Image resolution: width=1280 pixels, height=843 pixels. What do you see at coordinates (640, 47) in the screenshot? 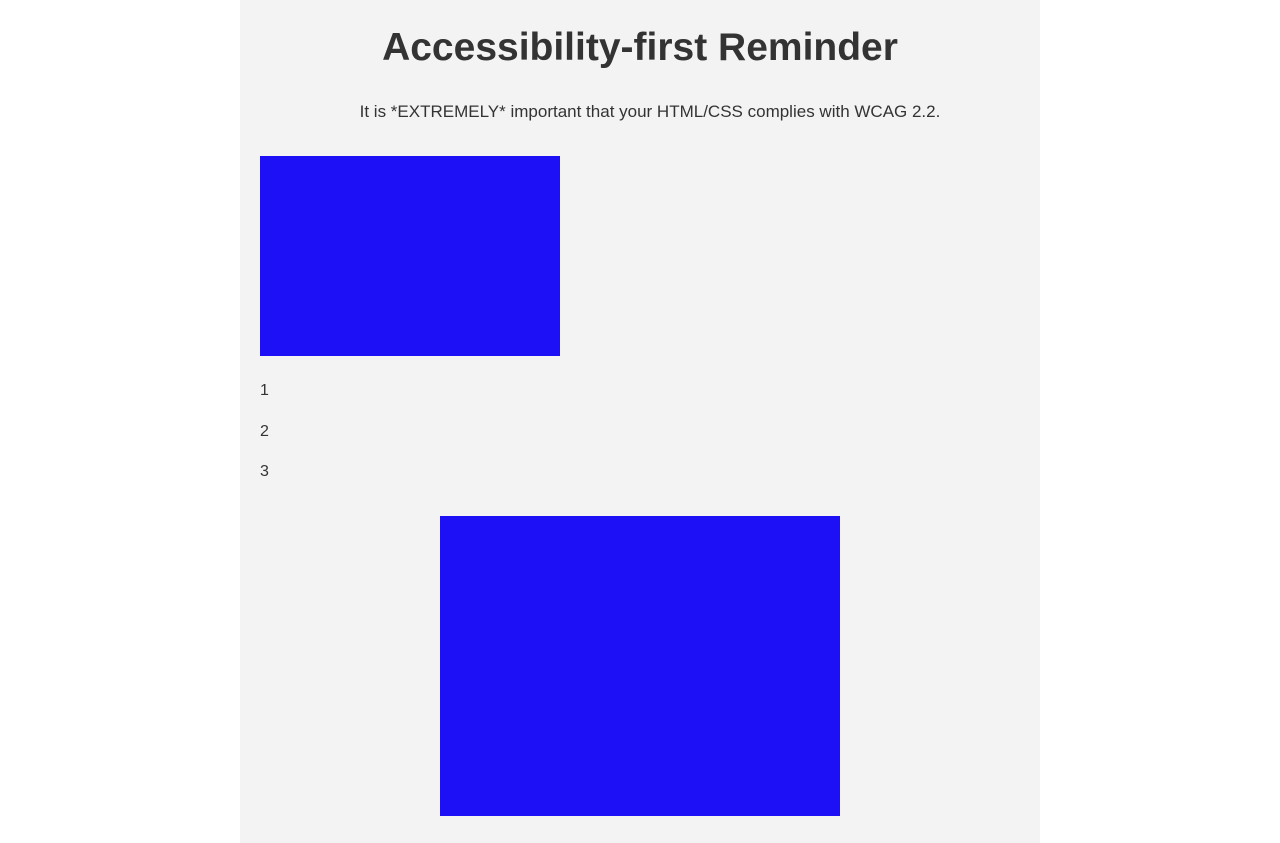
I see `page-title: Accessibility-first Reminder` at bounding box center [640, 47].